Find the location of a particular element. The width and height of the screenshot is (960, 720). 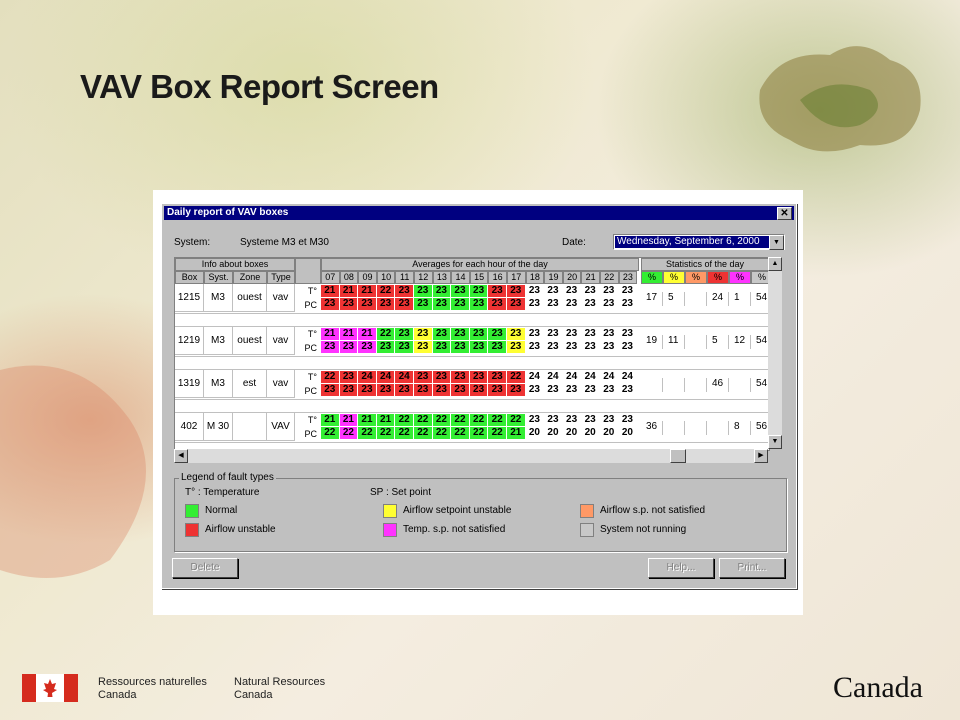

legend-swatch-airflow-sp-unstable is located at coordinates (390, 511).